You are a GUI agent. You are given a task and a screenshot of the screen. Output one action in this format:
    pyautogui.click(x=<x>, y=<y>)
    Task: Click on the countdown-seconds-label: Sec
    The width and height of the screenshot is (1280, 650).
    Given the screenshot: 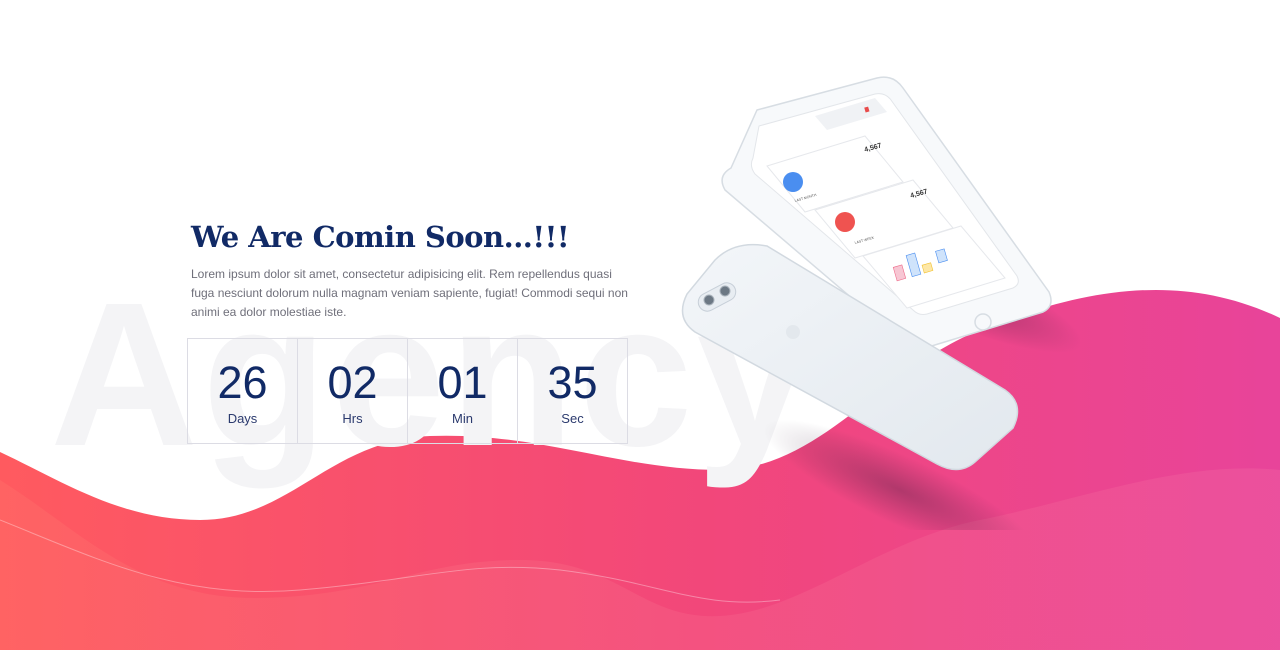 What is the action you would take?
    pyautogui.click(x=572, y=418)
    